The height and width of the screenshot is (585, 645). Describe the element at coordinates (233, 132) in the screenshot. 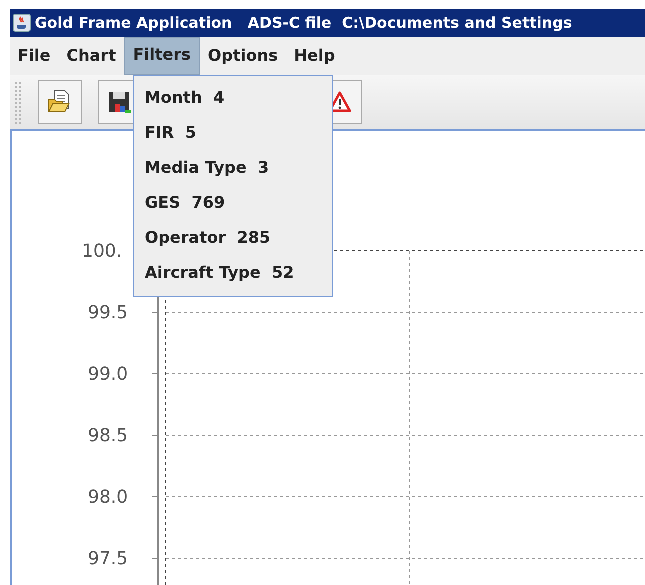

I see `menu-item: FIR 5` at that location.